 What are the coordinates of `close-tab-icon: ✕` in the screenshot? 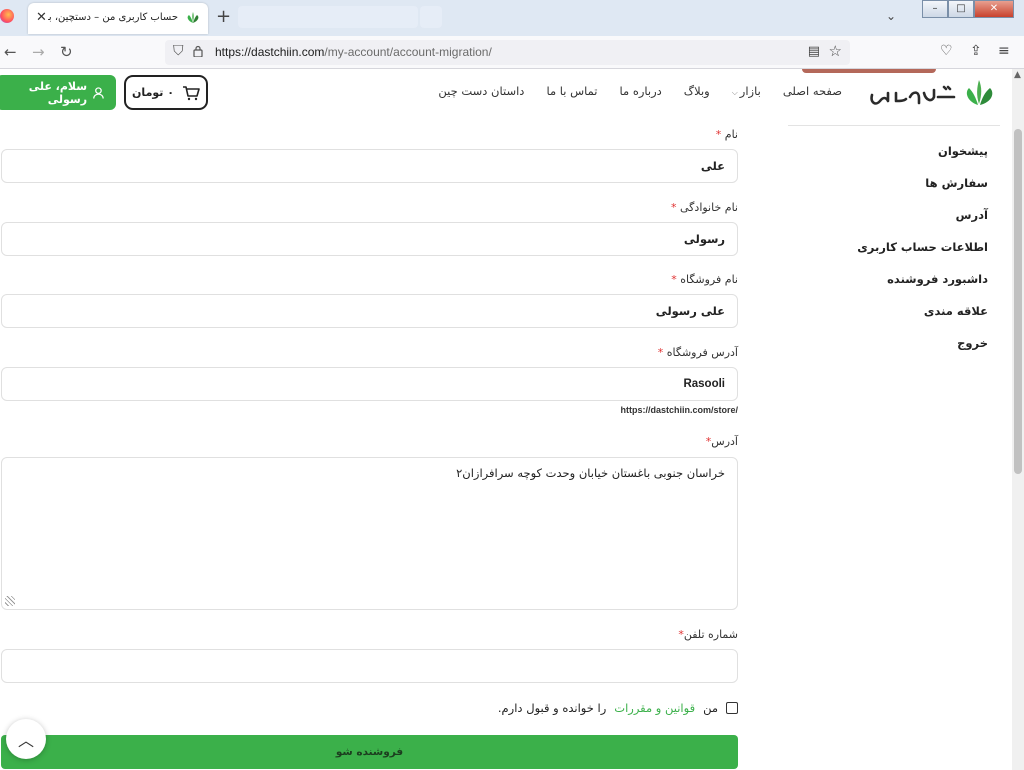 It's located at (41, 17).